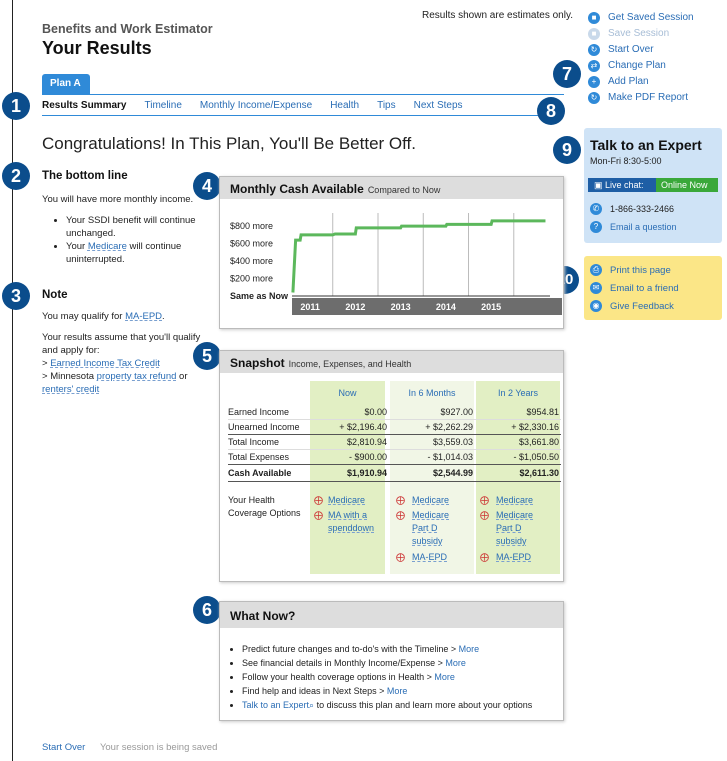 The image size is (727, 761). What do you see at coordinates (596, 270) in the screenshot?
I see `printer-icon: ⎙` at bounding box center [596, 270].